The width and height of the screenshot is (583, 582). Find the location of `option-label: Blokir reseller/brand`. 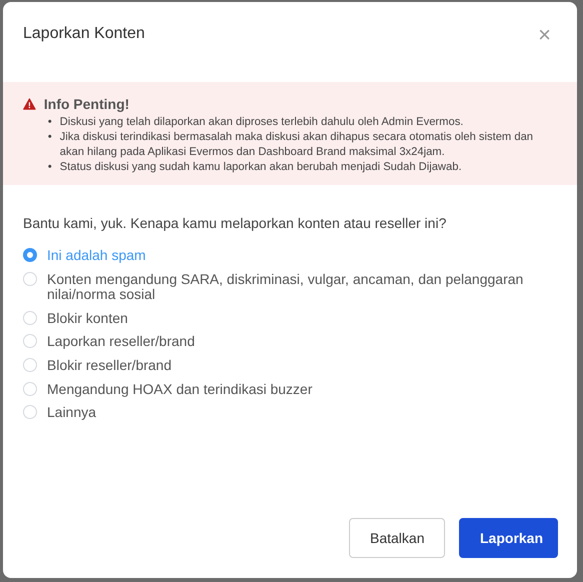

option-label: Blokir reseller/brand is located at coordinates (109, 365).